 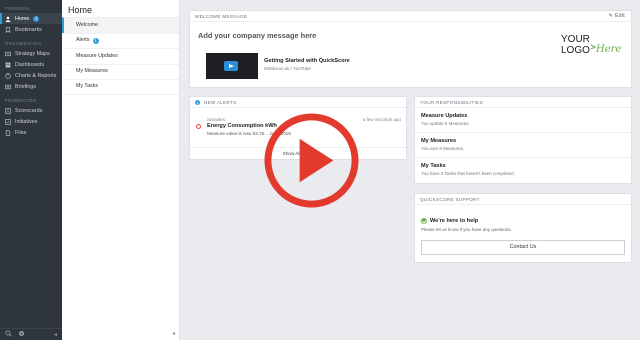 What do you see at coordinates (221, 16) in the screenshot?
I see `card-title: WELCOME MESSAGE` at bounding box center [221, 16].